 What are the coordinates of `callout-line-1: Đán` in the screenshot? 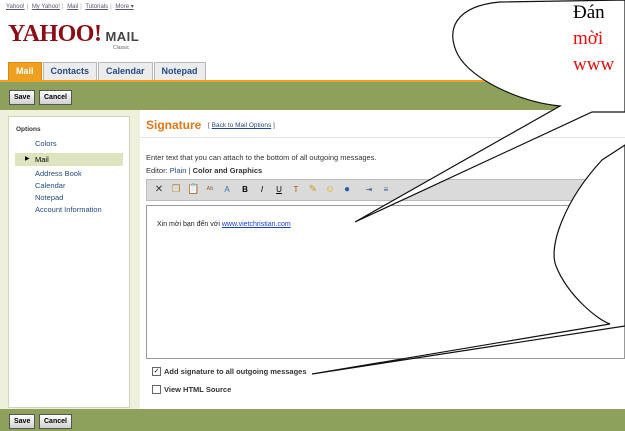 It's located at (589, 12).